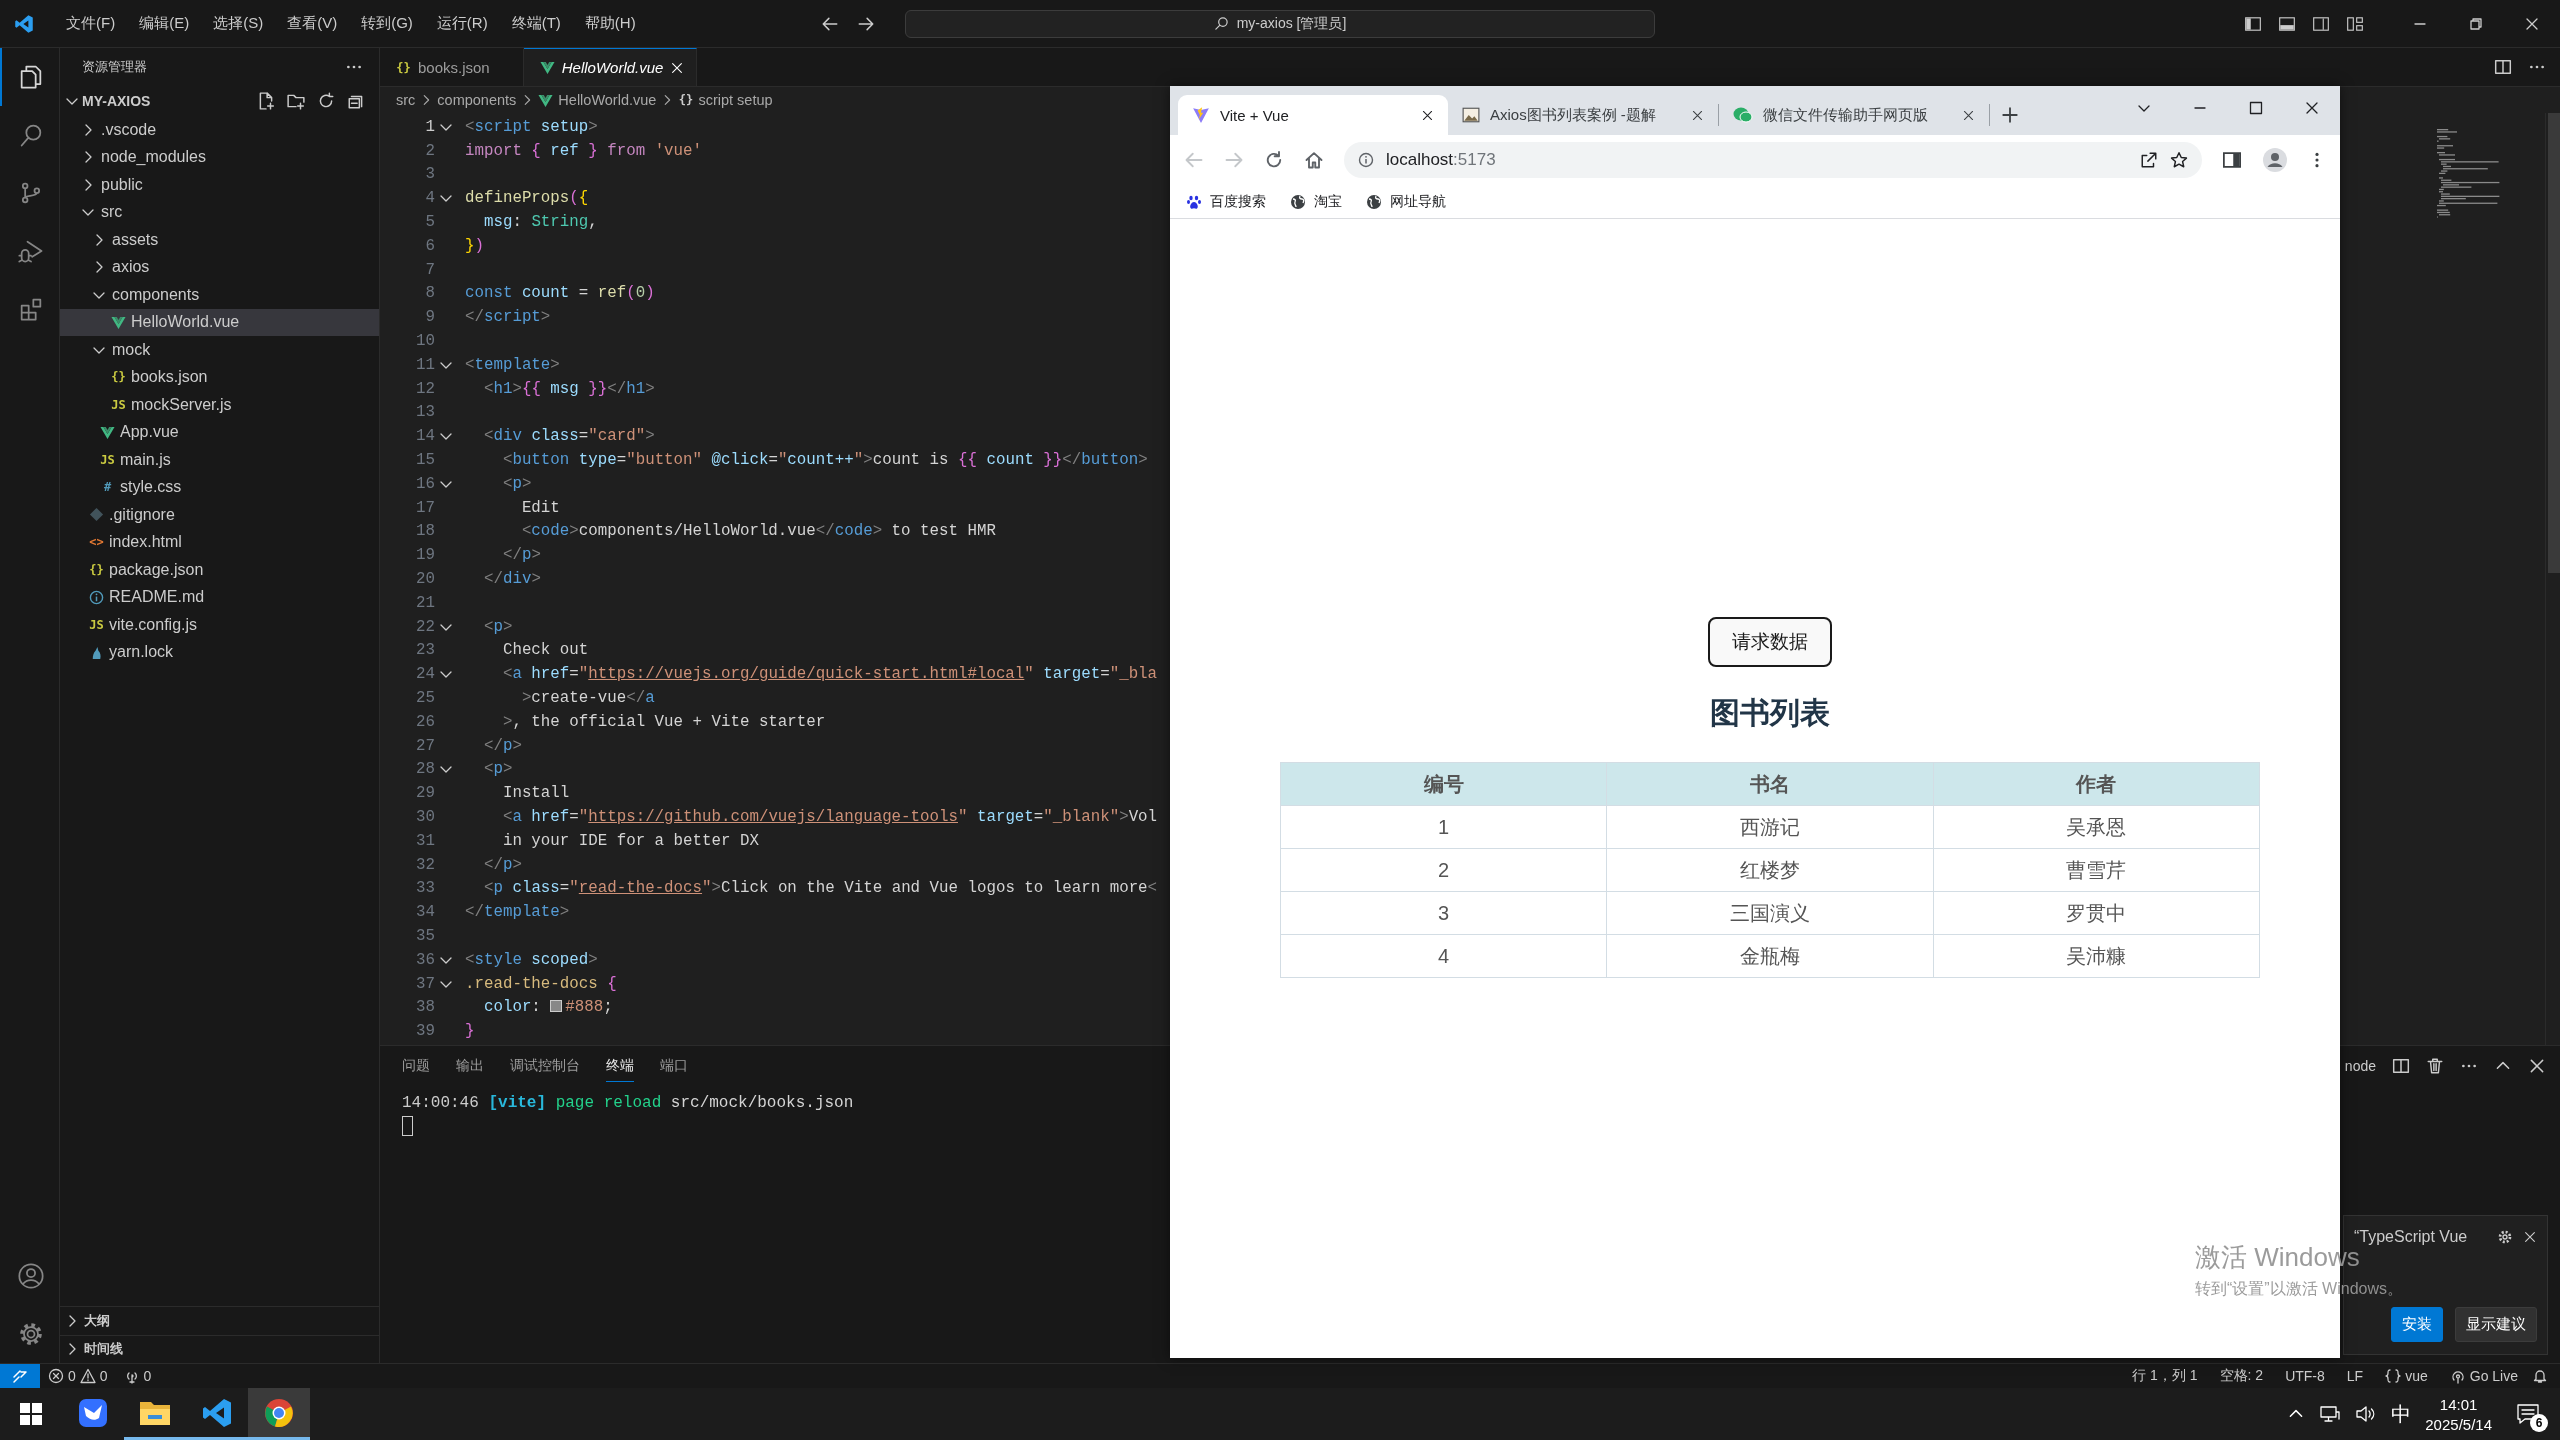 This screenshot has height=1440, width=2560. I want to click on browser-tab: 微信文件传输助手网页版, so click(1854, 115).